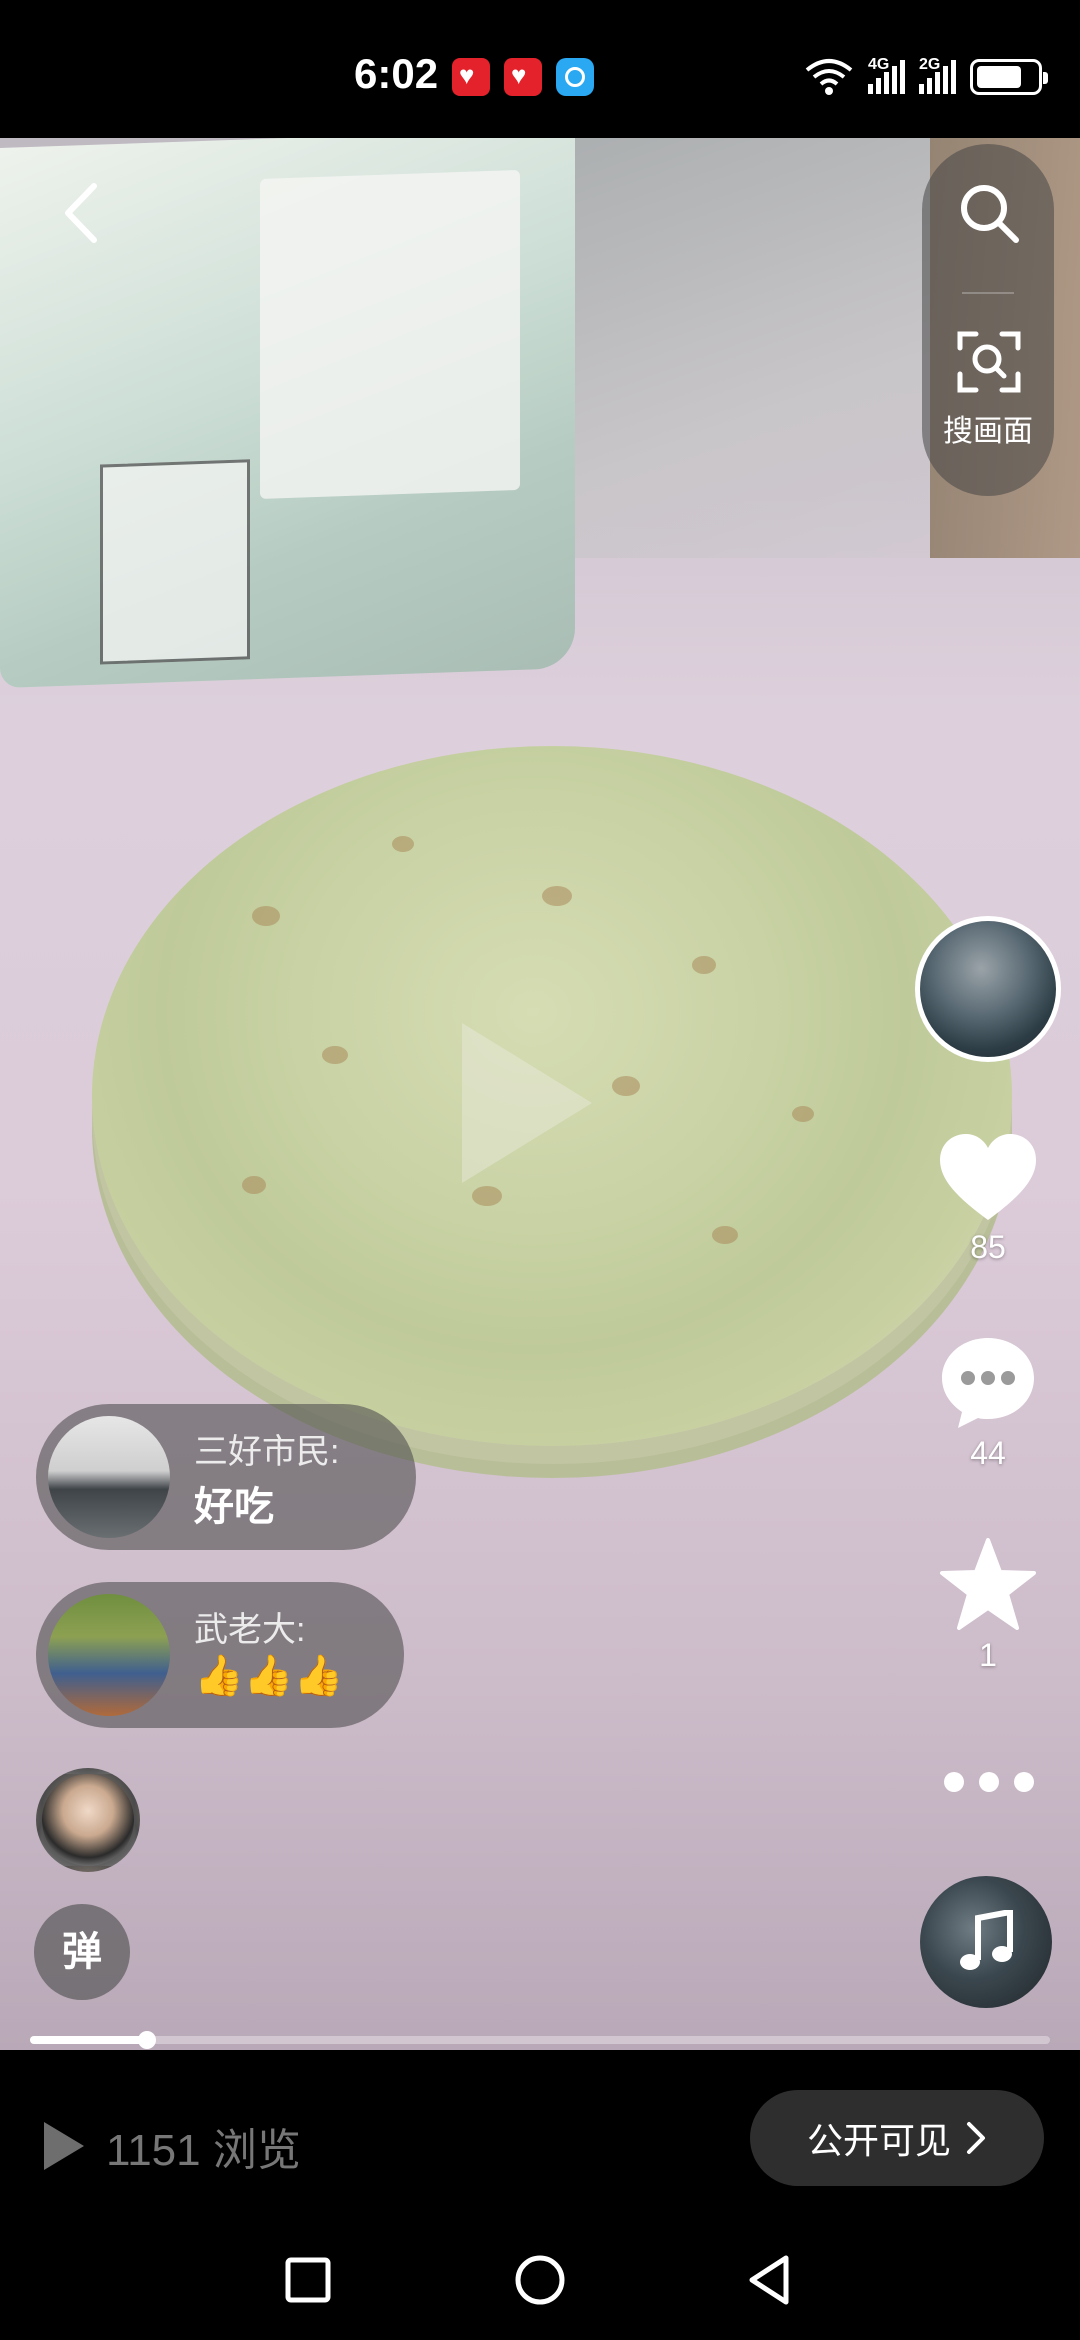  I want to click on back-arrow-icon, so click(81, 213).